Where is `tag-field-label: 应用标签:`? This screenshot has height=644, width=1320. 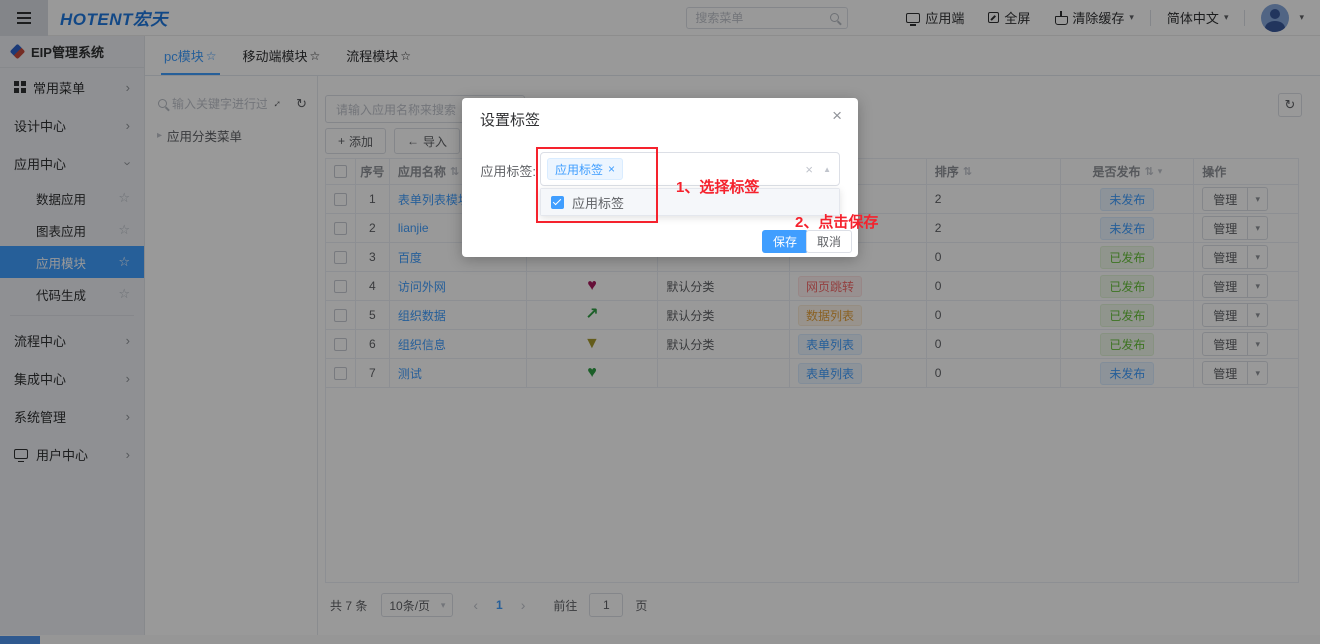 tag-field-label: 应用标签: is located at coordinates (508, 171).